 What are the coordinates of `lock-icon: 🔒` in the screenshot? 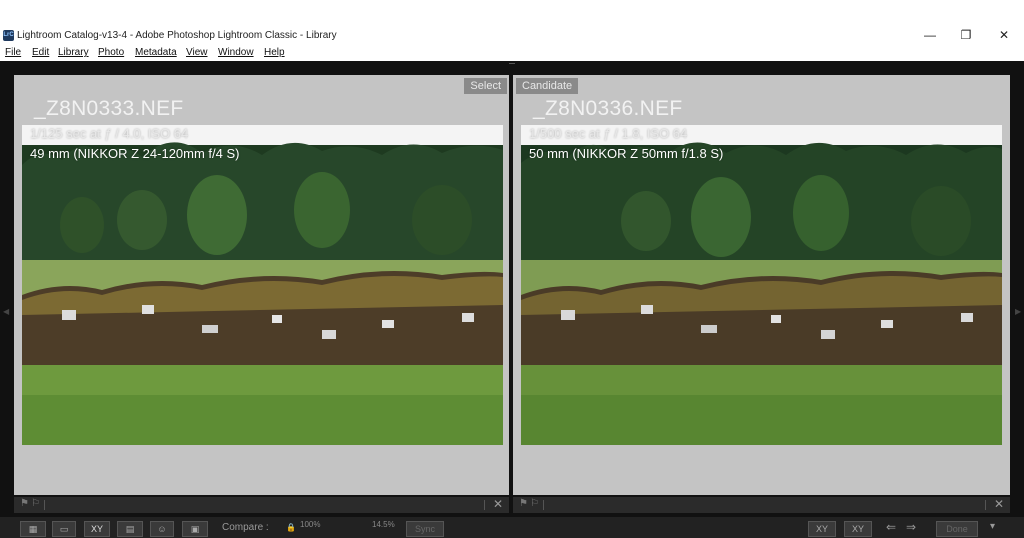 It's located at (291, 527).